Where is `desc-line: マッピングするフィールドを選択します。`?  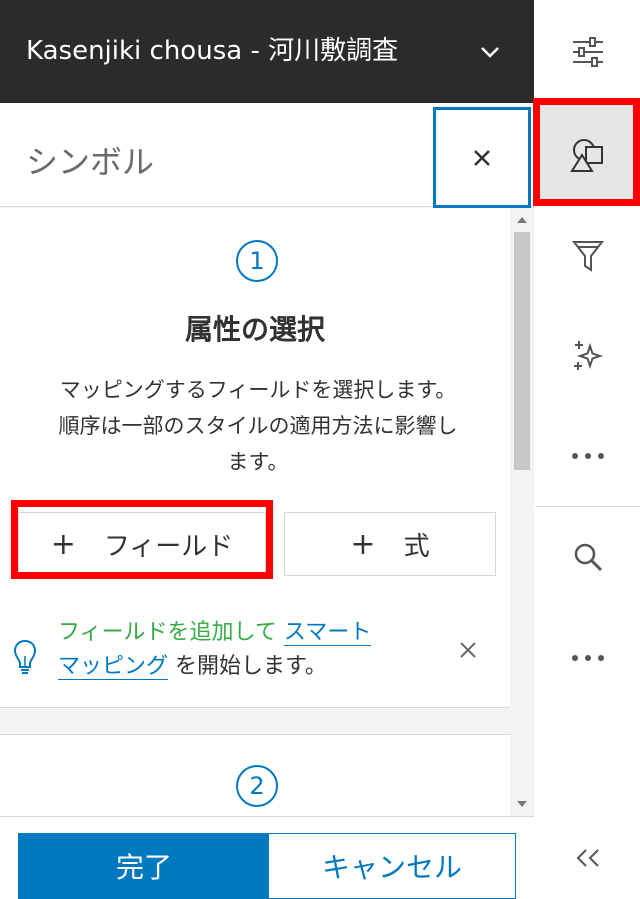 desc-line: マッピングするフィールドを選択します。 is located at coordinates (258, 390).